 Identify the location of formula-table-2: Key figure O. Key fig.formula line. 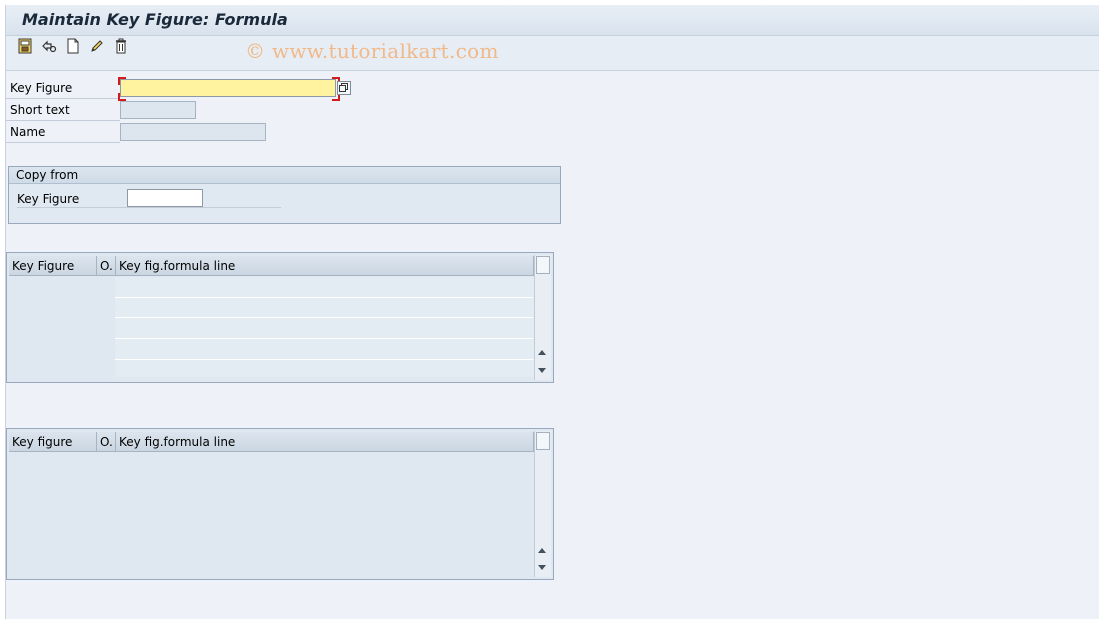
(280, 504).